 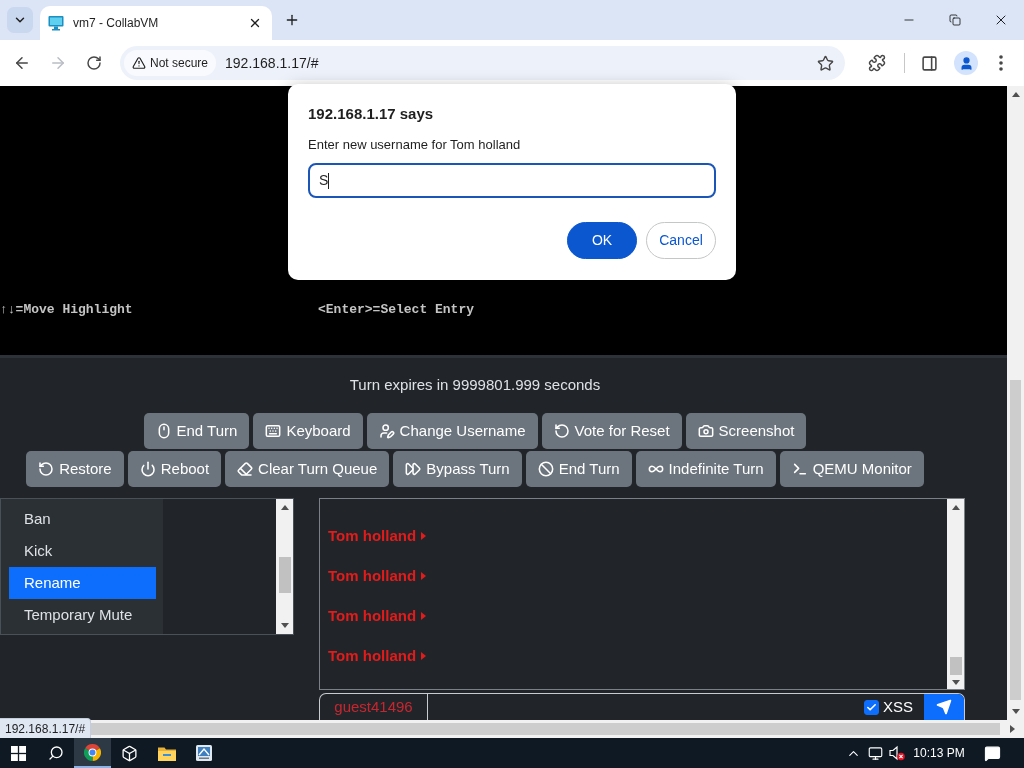 What do you see at coordinates (705, 469) in the screenshot?
I see `indefinite-turn-button: Indefinite Turn` at bounding box center [705, 469].